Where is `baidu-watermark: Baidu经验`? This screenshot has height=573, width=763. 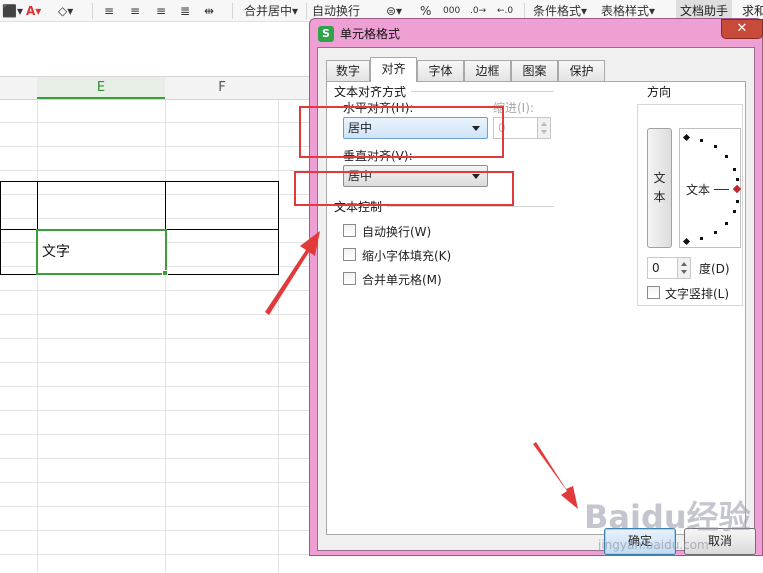 baidu-watermark: Baidu经验 is located at coordinates (667, 517).